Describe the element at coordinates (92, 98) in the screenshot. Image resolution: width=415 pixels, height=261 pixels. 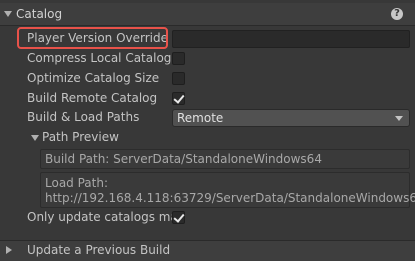
I see `build-remote-catalog-label: Build Remote Catalog` at that location.